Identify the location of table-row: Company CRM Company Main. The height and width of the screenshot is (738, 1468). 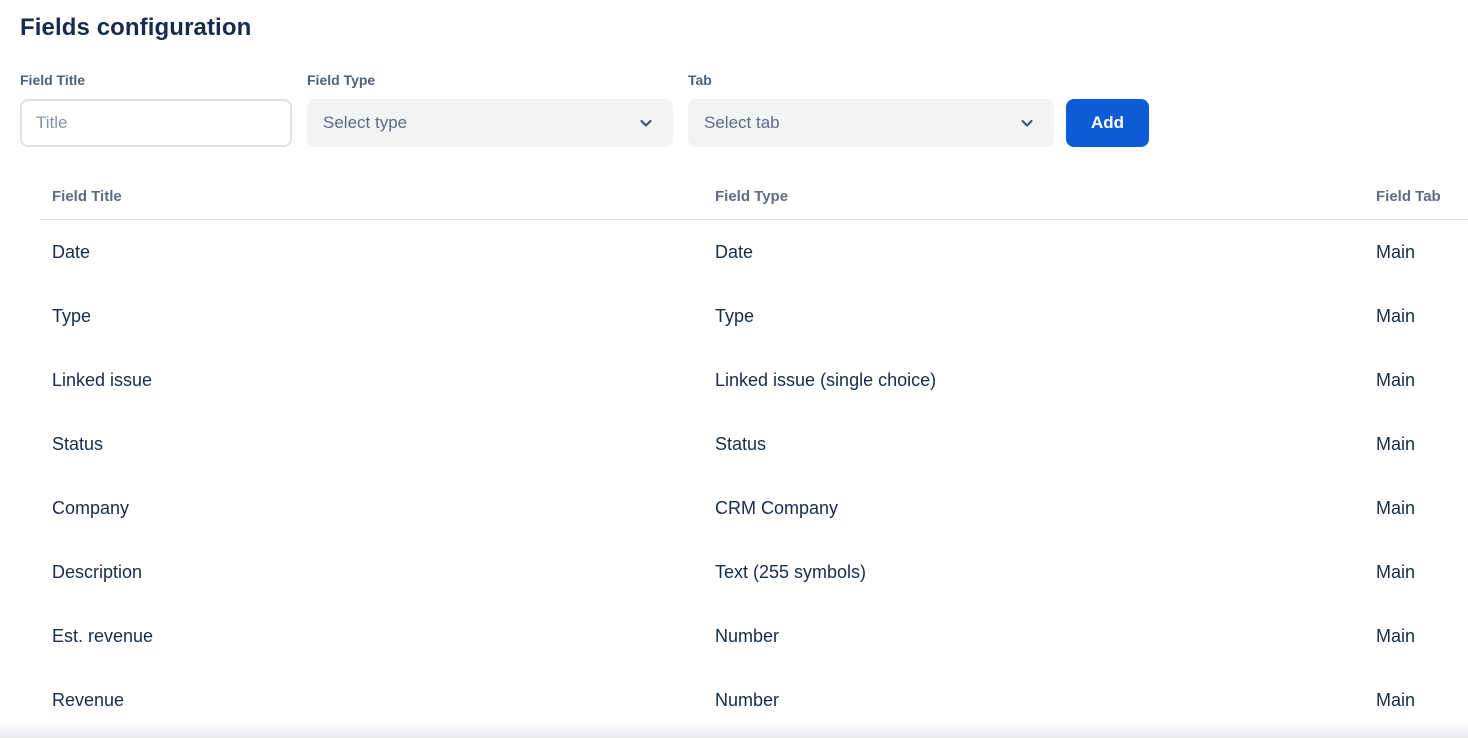
(754, 508).